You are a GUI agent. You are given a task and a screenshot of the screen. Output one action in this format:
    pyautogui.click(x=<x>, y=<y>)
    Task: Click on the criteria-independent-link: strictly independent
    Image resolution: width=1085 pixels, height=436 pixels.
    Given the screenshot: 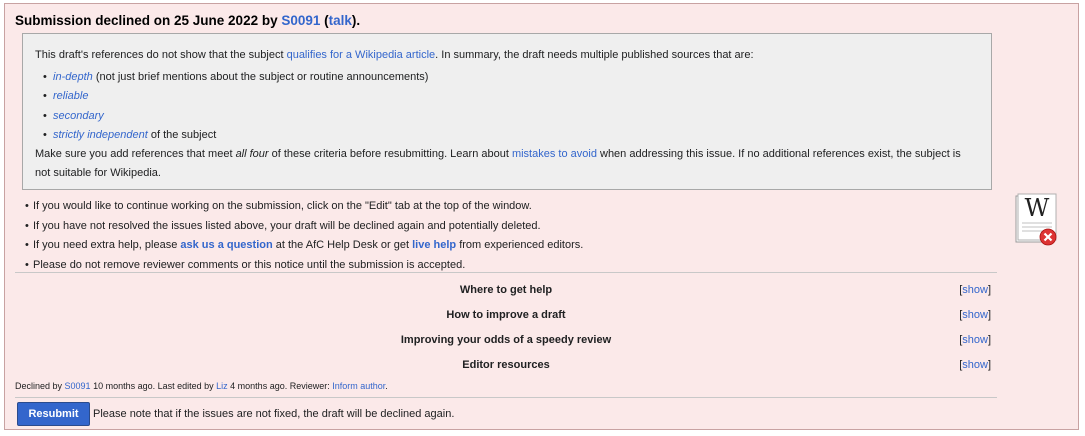 What is the action you would take?
    pyautogui.click(x=100, y=135)
    